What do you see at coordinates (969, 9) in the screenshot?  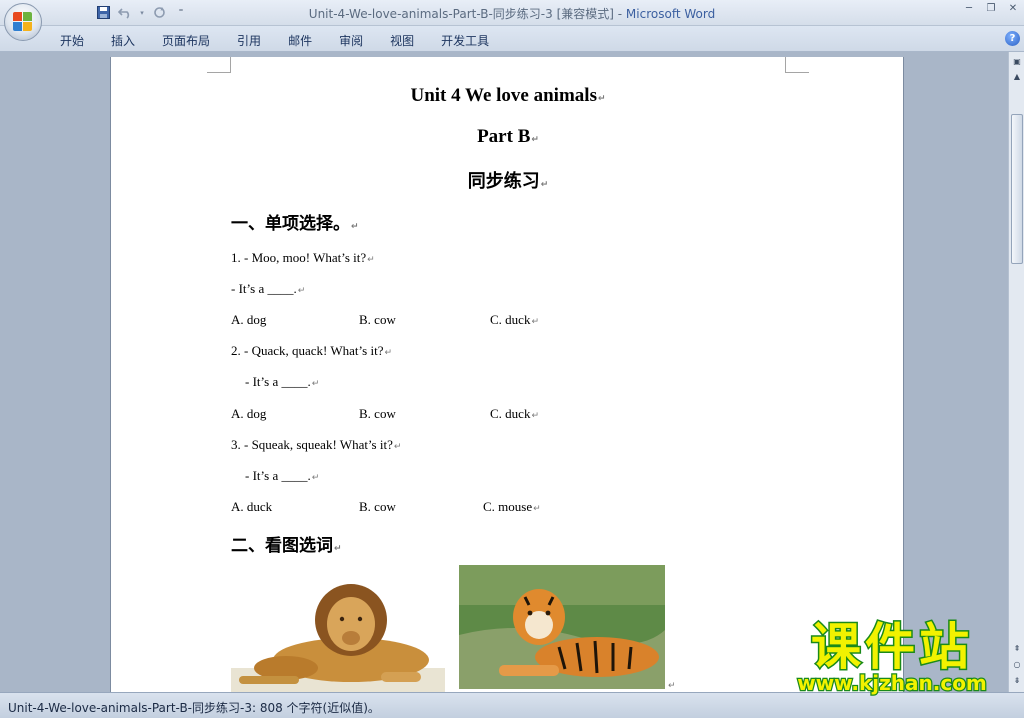 I see `minimize-button: ─` at bounding box center [969, 9].